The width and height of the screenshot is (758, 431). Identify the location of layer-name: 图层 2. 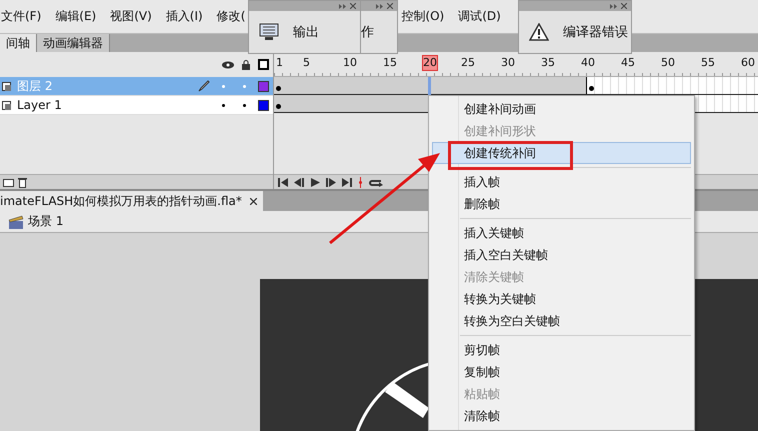
(35, 86).